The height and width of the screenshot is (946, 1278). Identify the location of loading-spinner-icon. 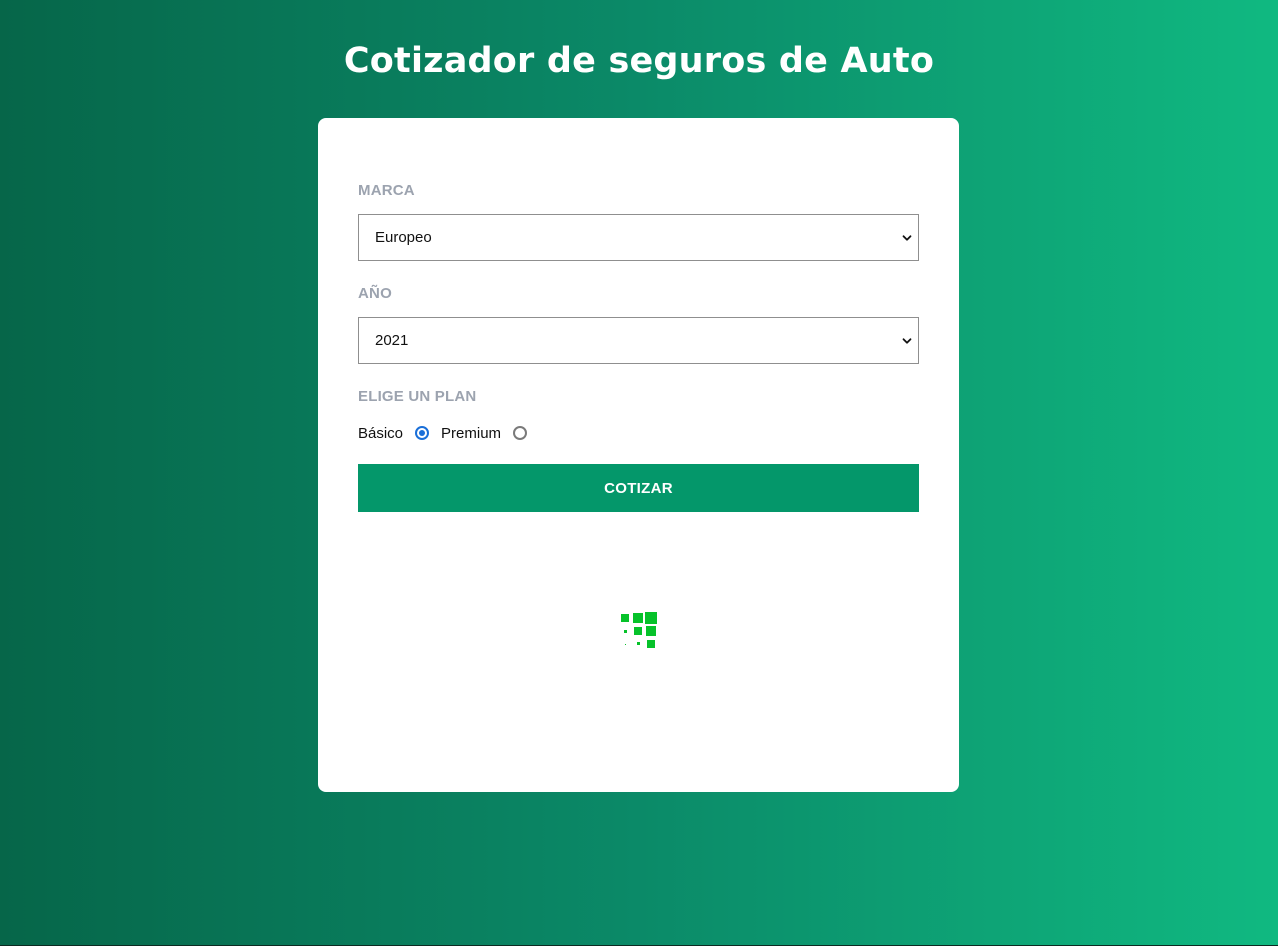
(639, 631).